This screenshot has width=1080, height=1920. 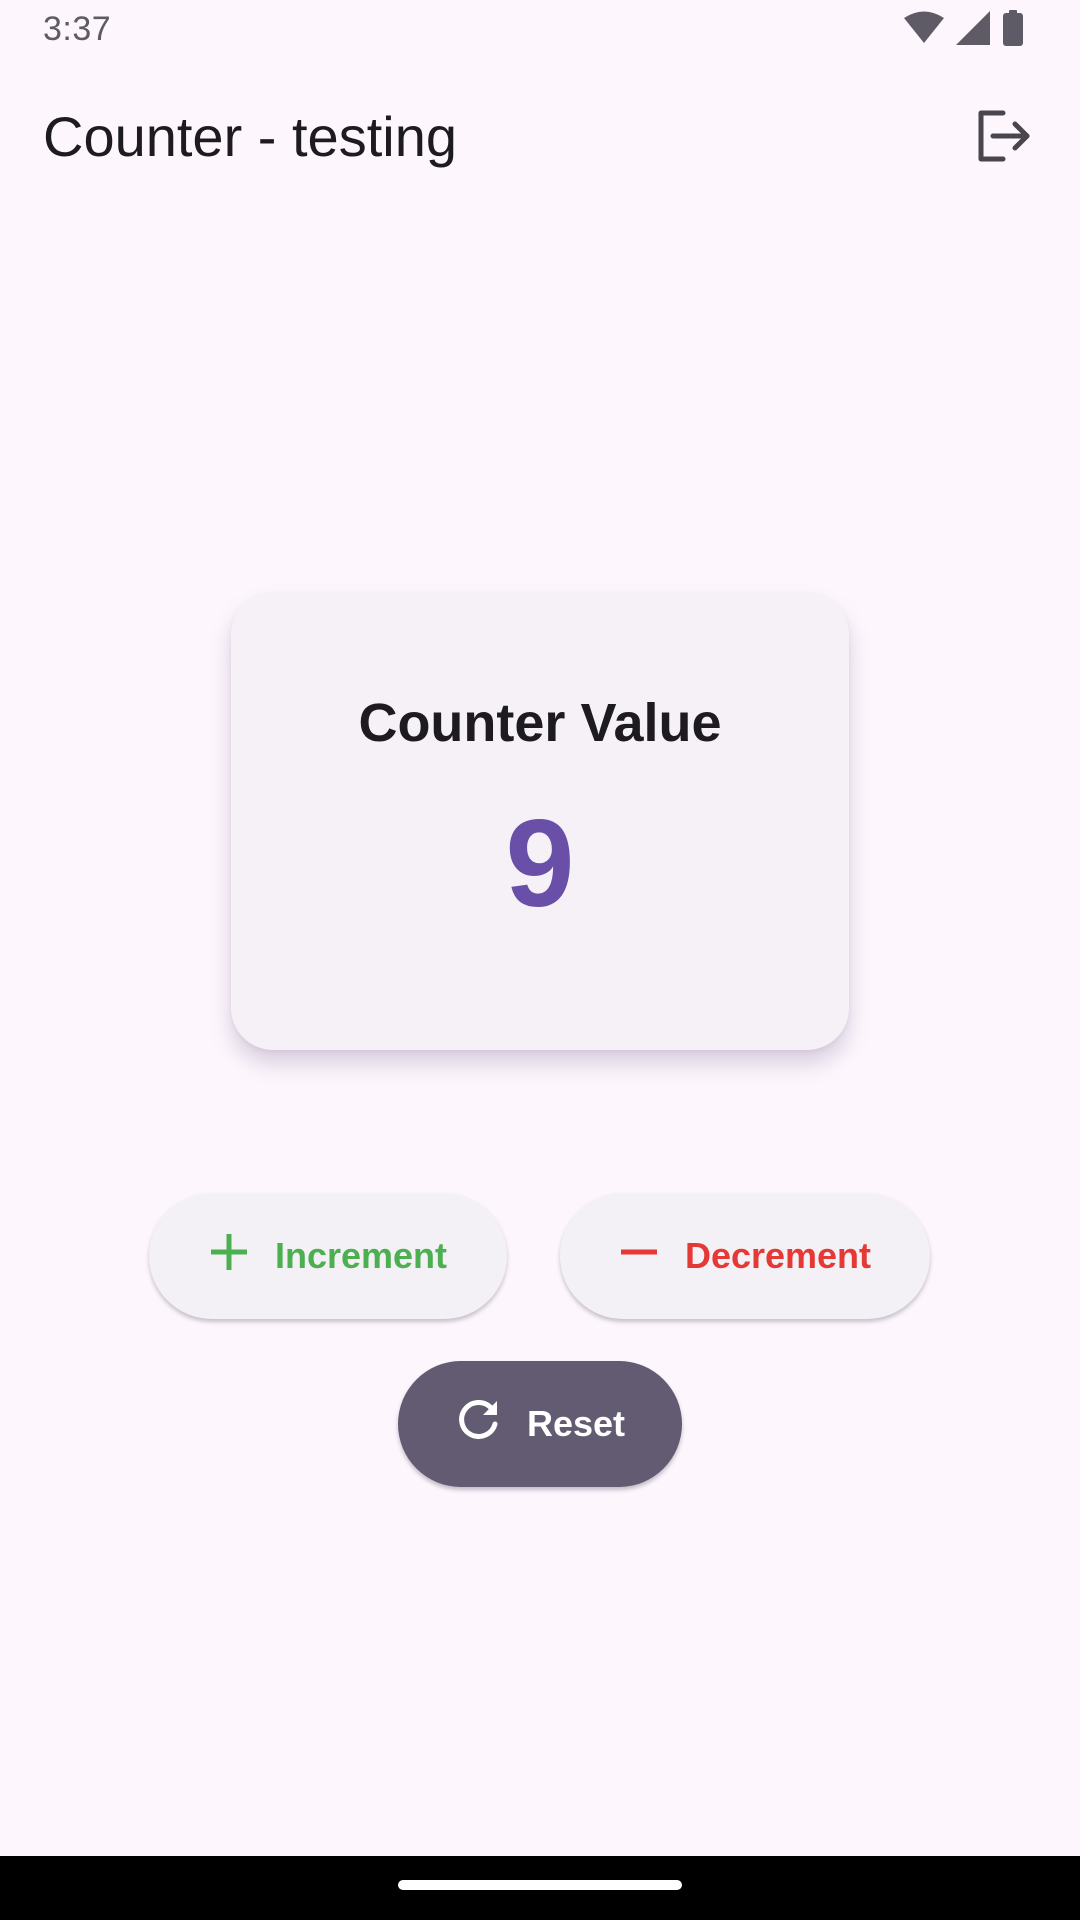 What do you see at coordinates (973, 30) in the screenshot?
I see `cellular-signal-icon` at bounding box center [973, 30].